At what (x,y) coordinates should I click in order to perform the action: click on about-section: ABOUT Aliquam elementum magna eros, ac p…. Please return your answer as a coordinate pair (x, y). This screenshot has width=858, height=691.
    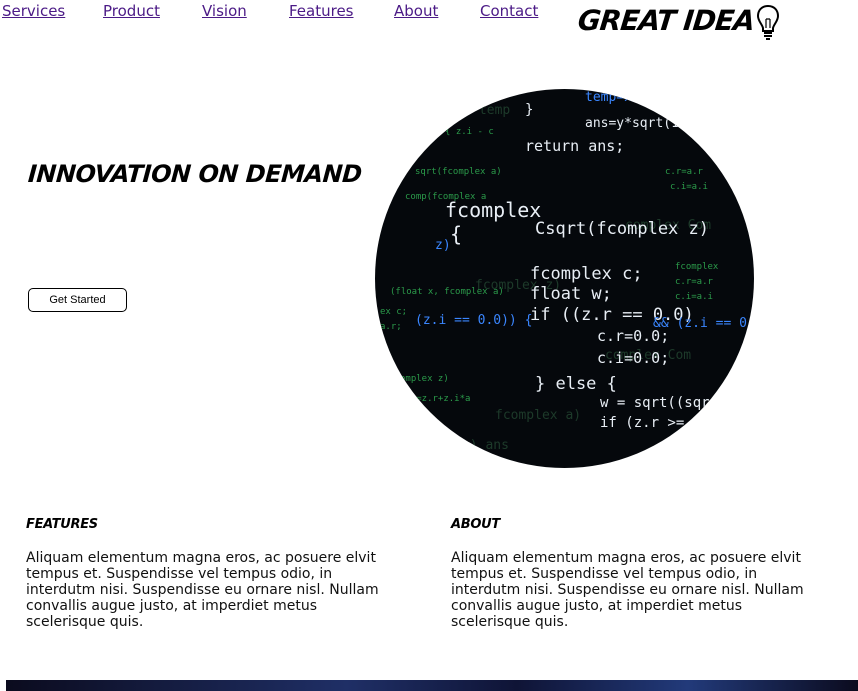
    Looking at the image, I should click on (631, 573).